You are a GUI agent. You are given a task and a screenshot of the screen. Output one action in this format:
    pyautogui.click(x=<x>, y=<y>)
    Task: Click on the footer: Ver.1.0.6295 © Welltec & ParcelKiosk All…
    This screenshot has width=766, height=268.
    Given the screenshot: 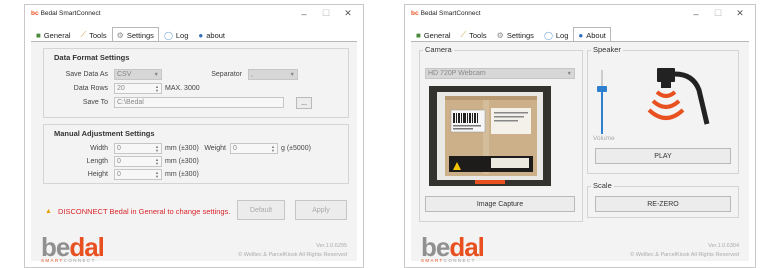 What is the action you would take?
    pyautogui.click(x=292, y=251)
    